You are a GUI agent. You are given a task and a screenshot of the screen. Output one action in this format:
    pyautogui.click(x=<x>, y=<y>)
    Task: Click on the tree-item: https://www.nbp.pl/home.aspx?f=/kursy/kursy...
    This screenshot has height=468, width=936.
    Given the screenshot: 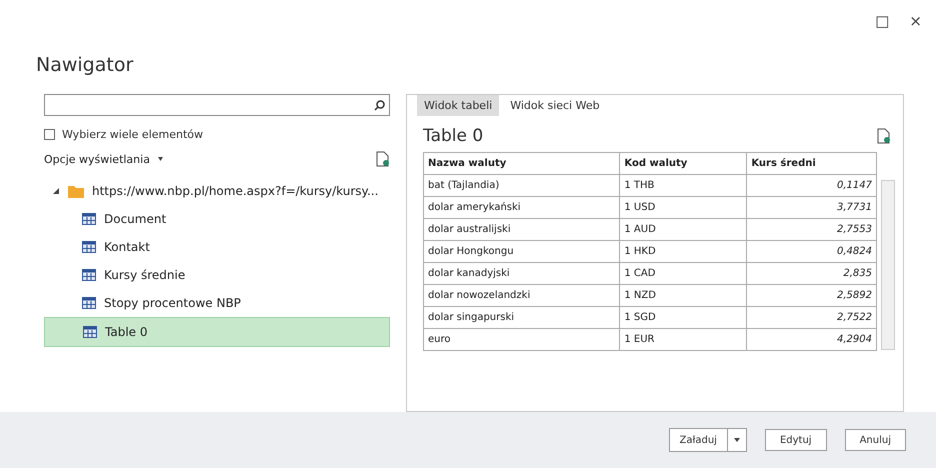 What is the action you would take?
    pyautogui.click(x=217, y=191)
    